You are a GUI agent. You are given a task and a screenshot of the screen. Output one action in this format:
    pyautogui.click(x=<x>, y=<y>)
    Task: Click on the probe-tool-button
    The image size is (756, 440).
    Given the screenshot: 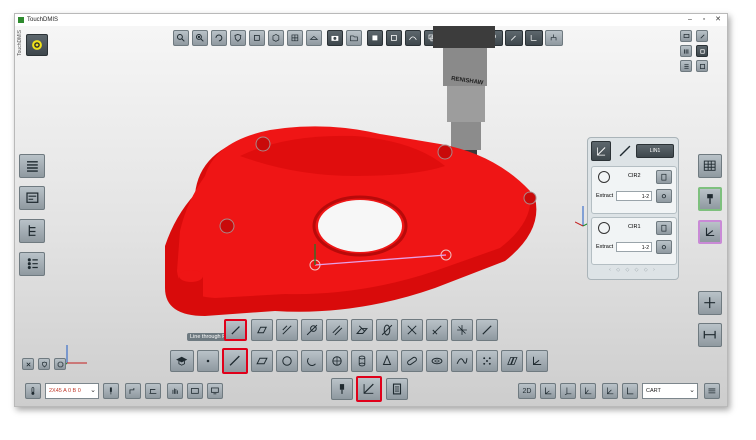 What is the action you would take?
    pyautogui.click(x=710, y=199)
    